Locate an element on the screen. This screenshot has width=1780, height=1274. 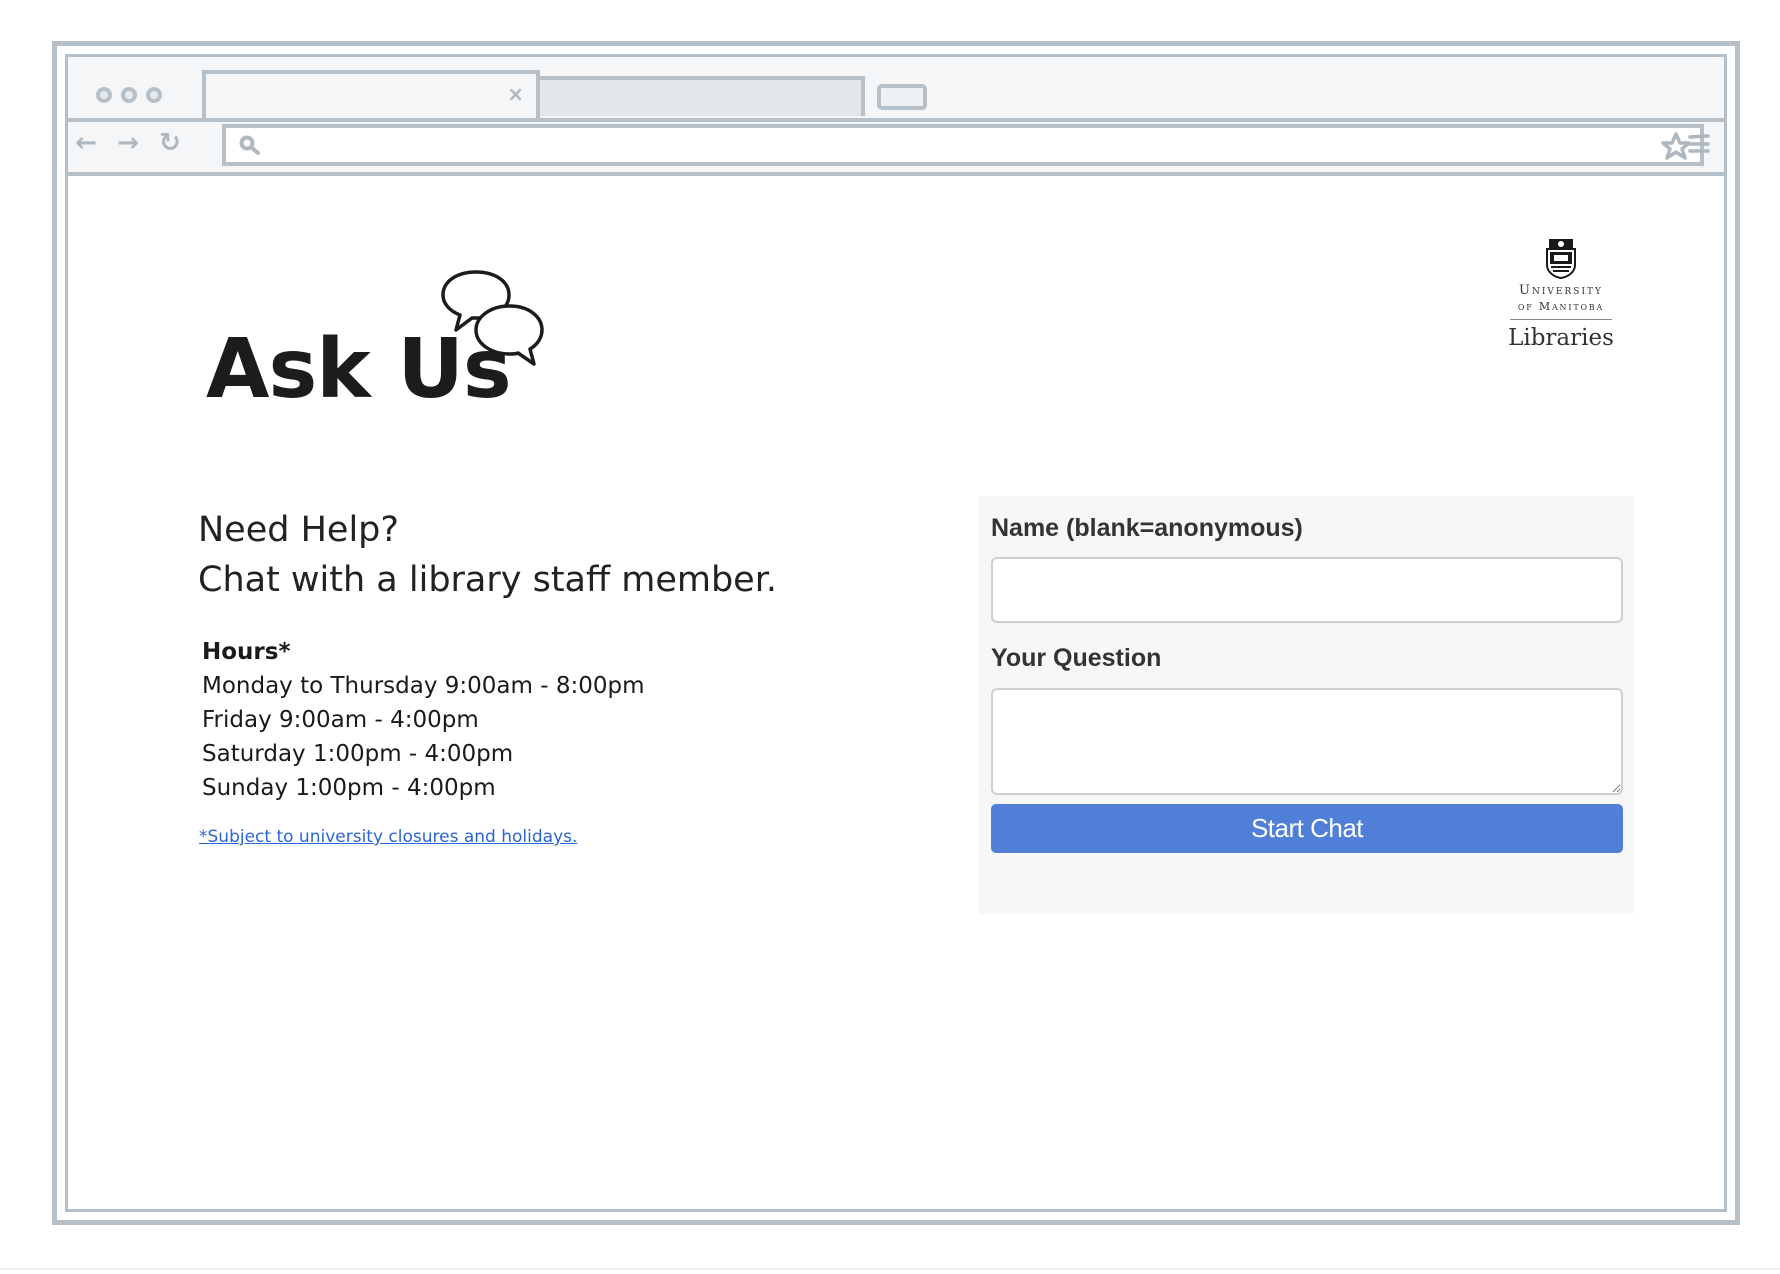
name-input is located at coordinates (1307, 590).